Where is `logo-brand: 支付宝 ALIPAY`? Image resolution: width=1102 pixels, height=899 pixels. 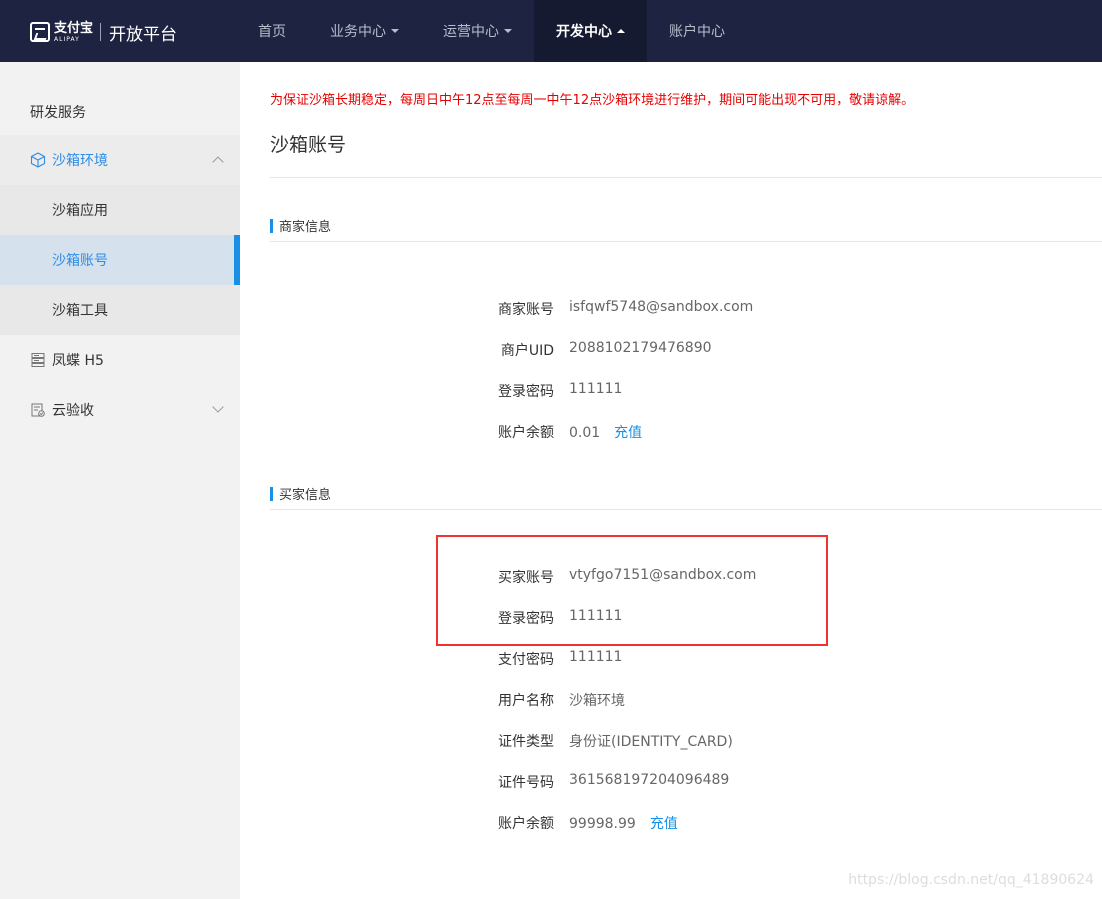
logo-brand: 支付宝 ALIPAY is located at coordinates (73, 32).